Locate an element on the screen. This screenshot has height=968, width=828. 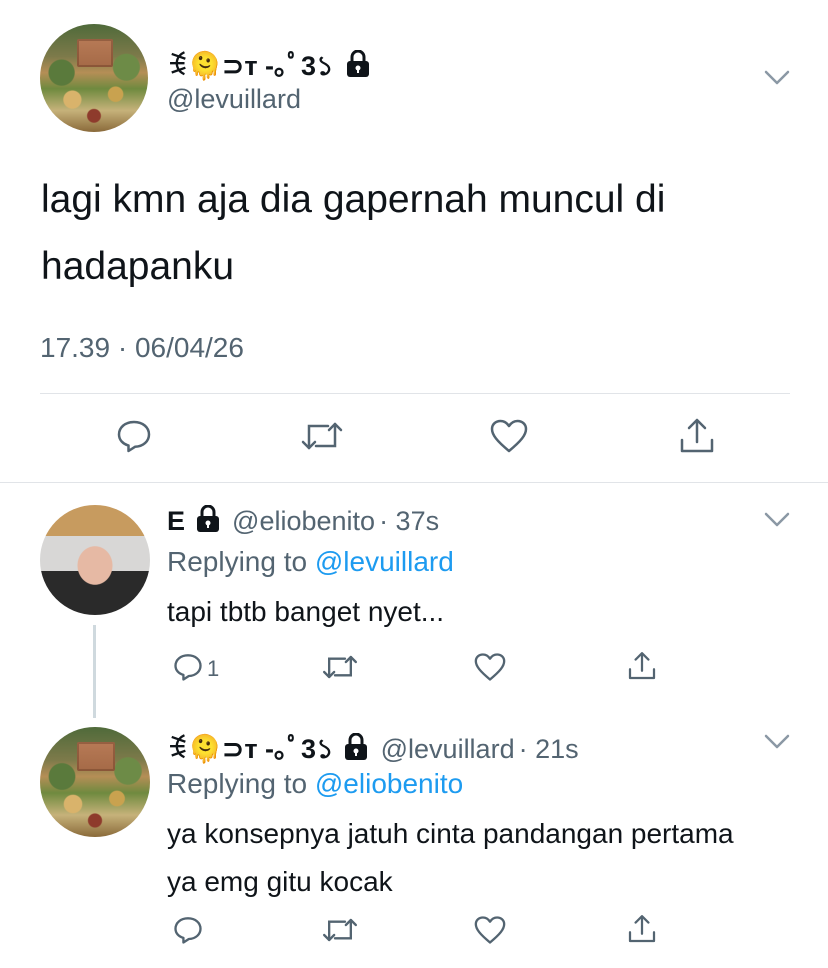
reply-time: · 21s is located at coordinates (549, 749).